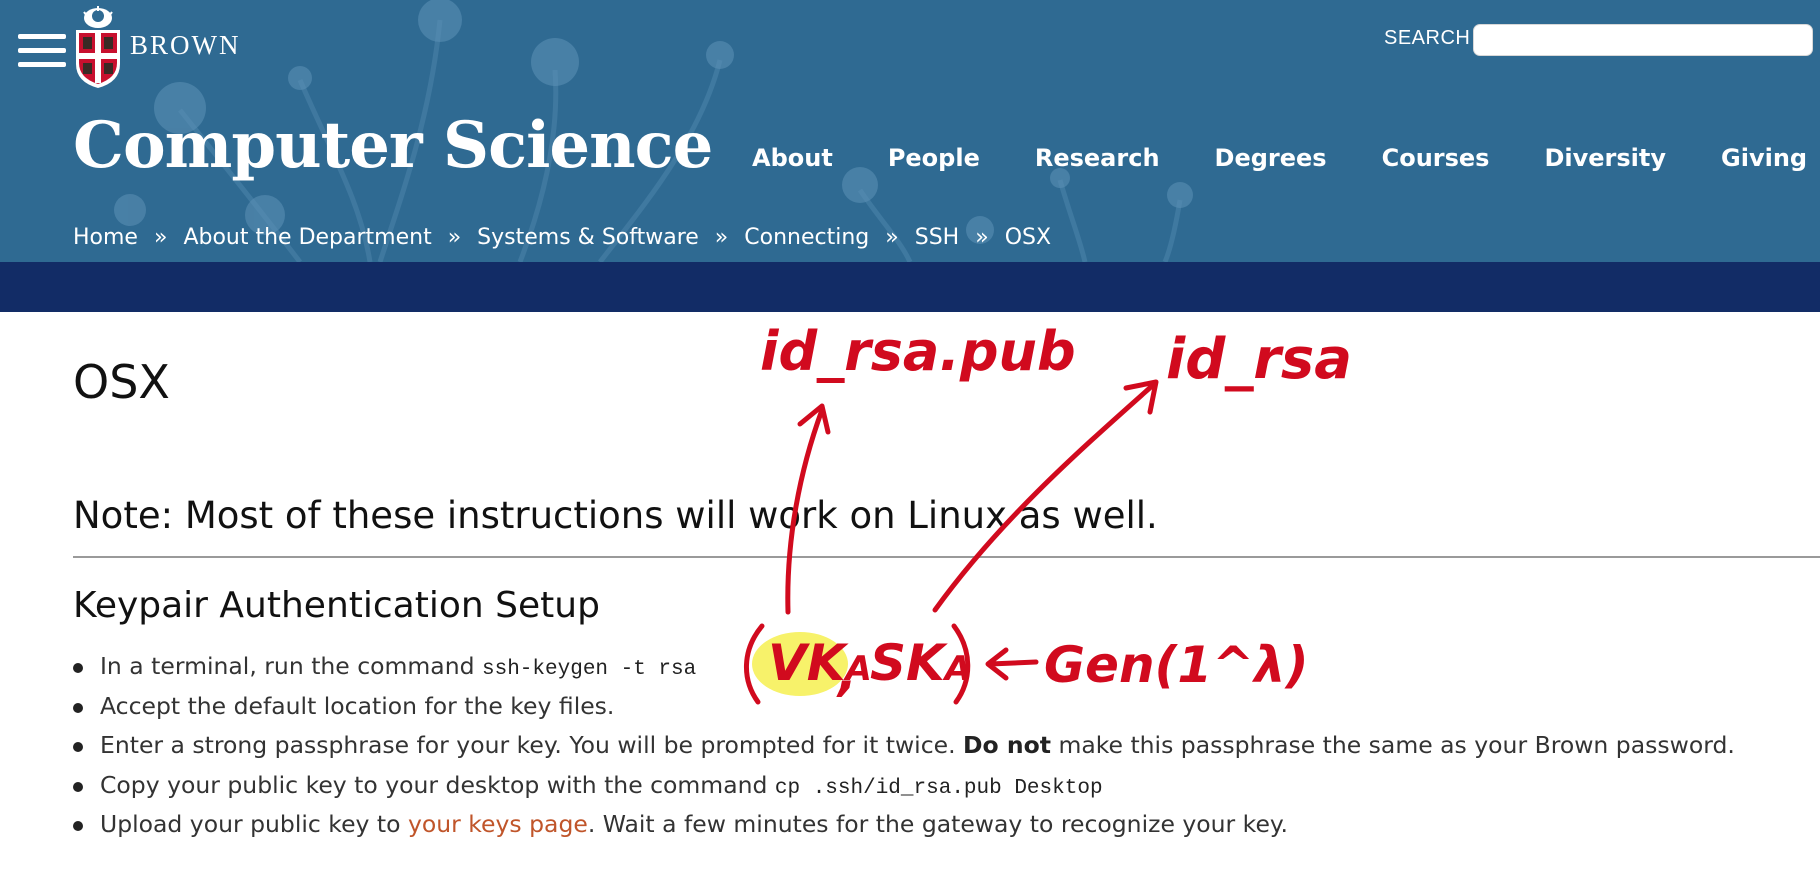  Describe the element at coordinates (946, 557) in the screenshot. I see `divider` at that location.